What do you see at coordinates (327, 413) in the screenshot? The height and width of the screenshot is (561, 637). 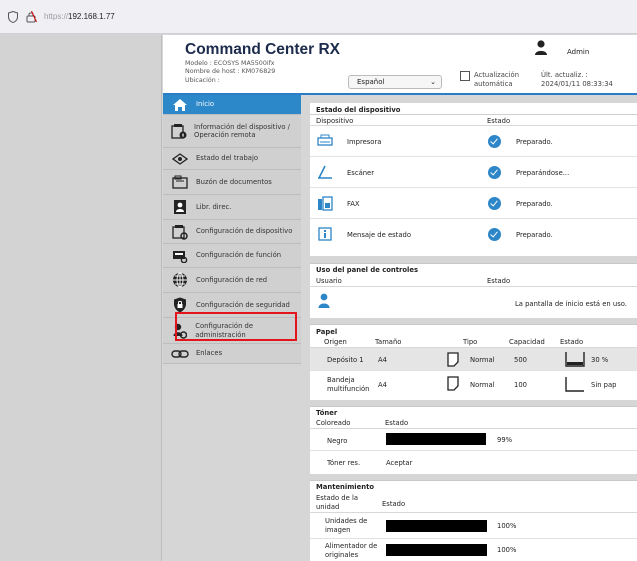 I see `section-title: Tóner` at bounding box center [327, 413].